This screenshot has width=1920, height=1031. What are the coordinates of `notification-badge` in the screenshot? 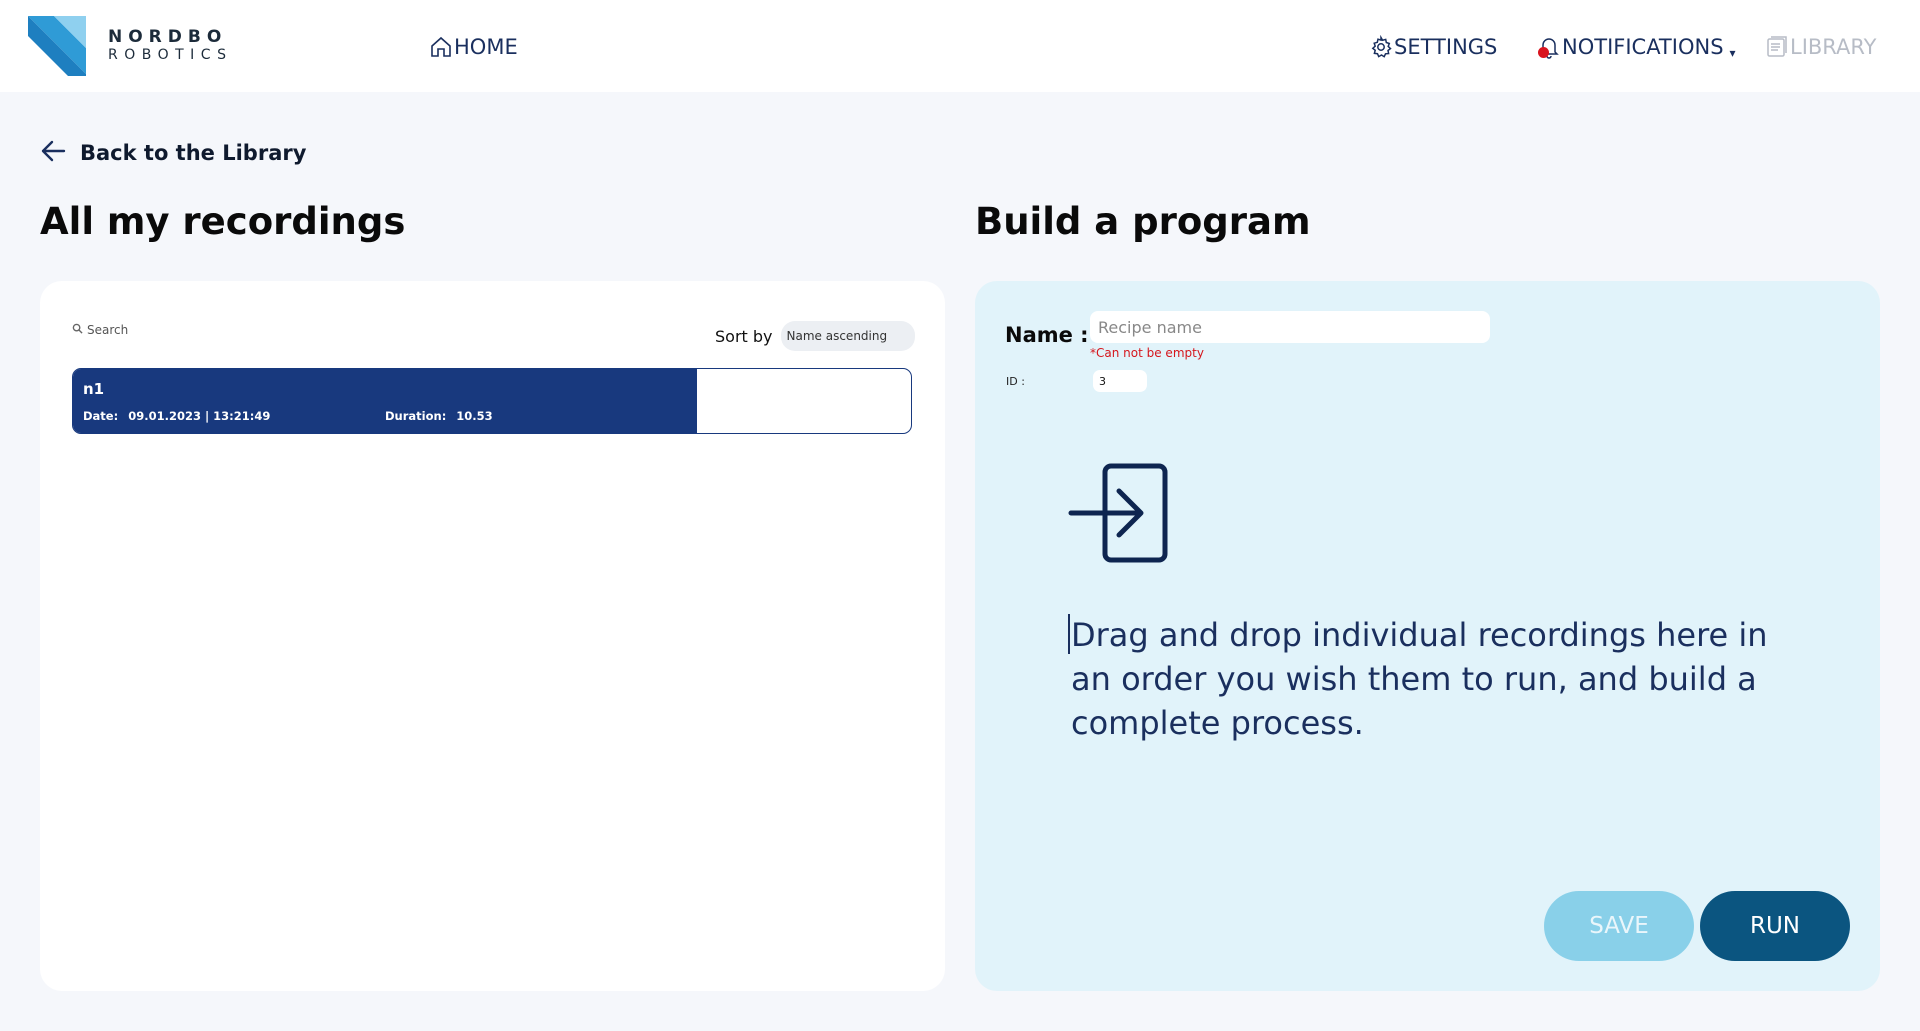 It's located at (1543, 52).